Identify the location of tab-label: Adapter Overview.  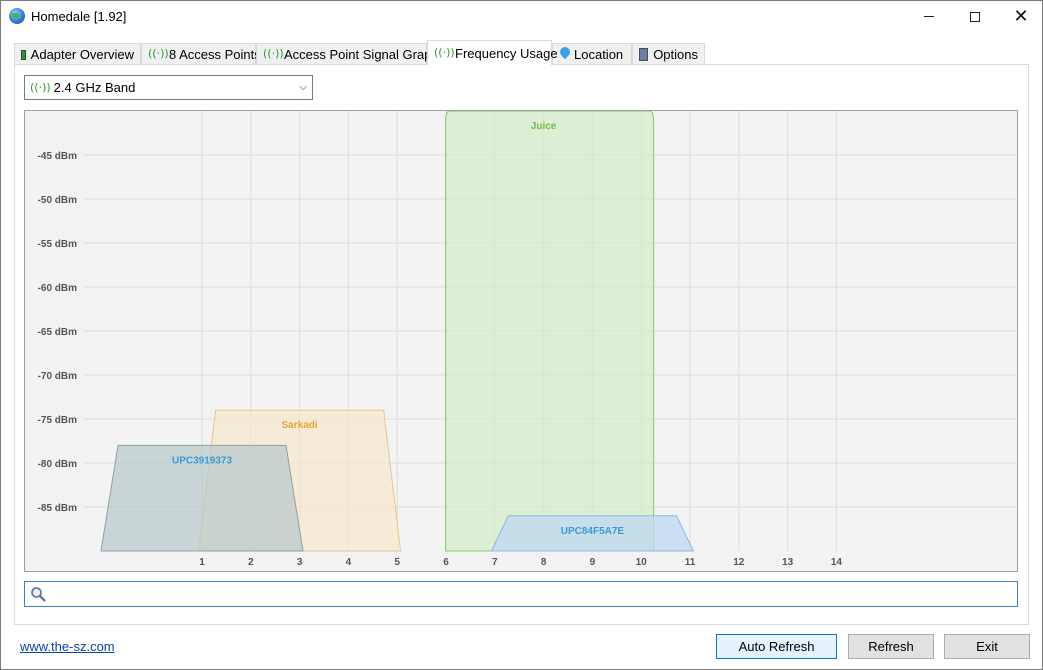
(82, 54).